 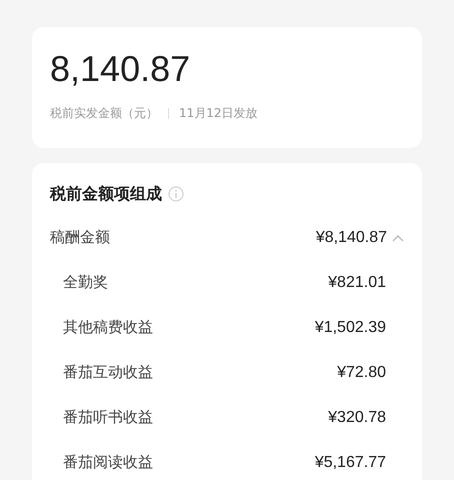 I want to click on item-amount: ¥821.01, so click(x=357, y=283).